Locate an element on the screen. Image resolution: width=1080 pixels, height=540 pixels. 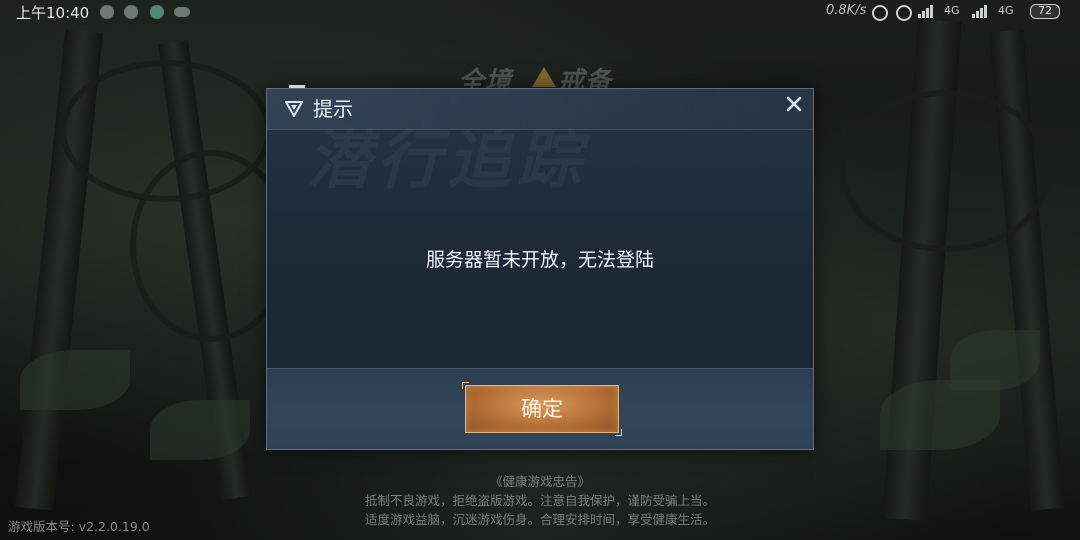
confirm-button: 确定 is located at coordinates (542, 409).